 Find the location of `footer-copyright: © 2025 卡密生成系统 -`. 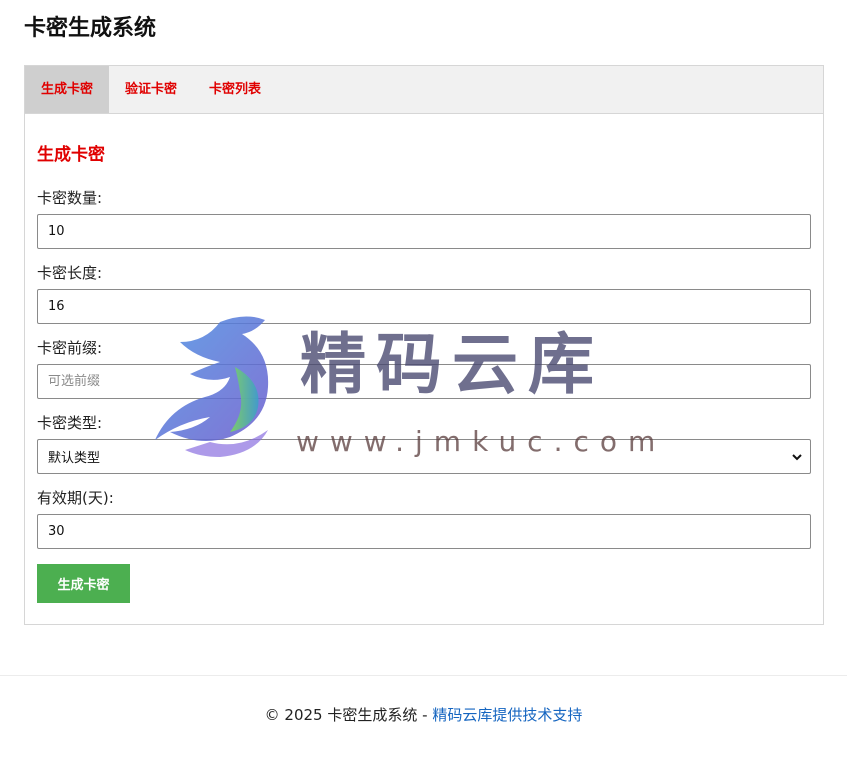

footer-copyright: © 2025 卡密生成系统 - is located at coordinates (348, 715).